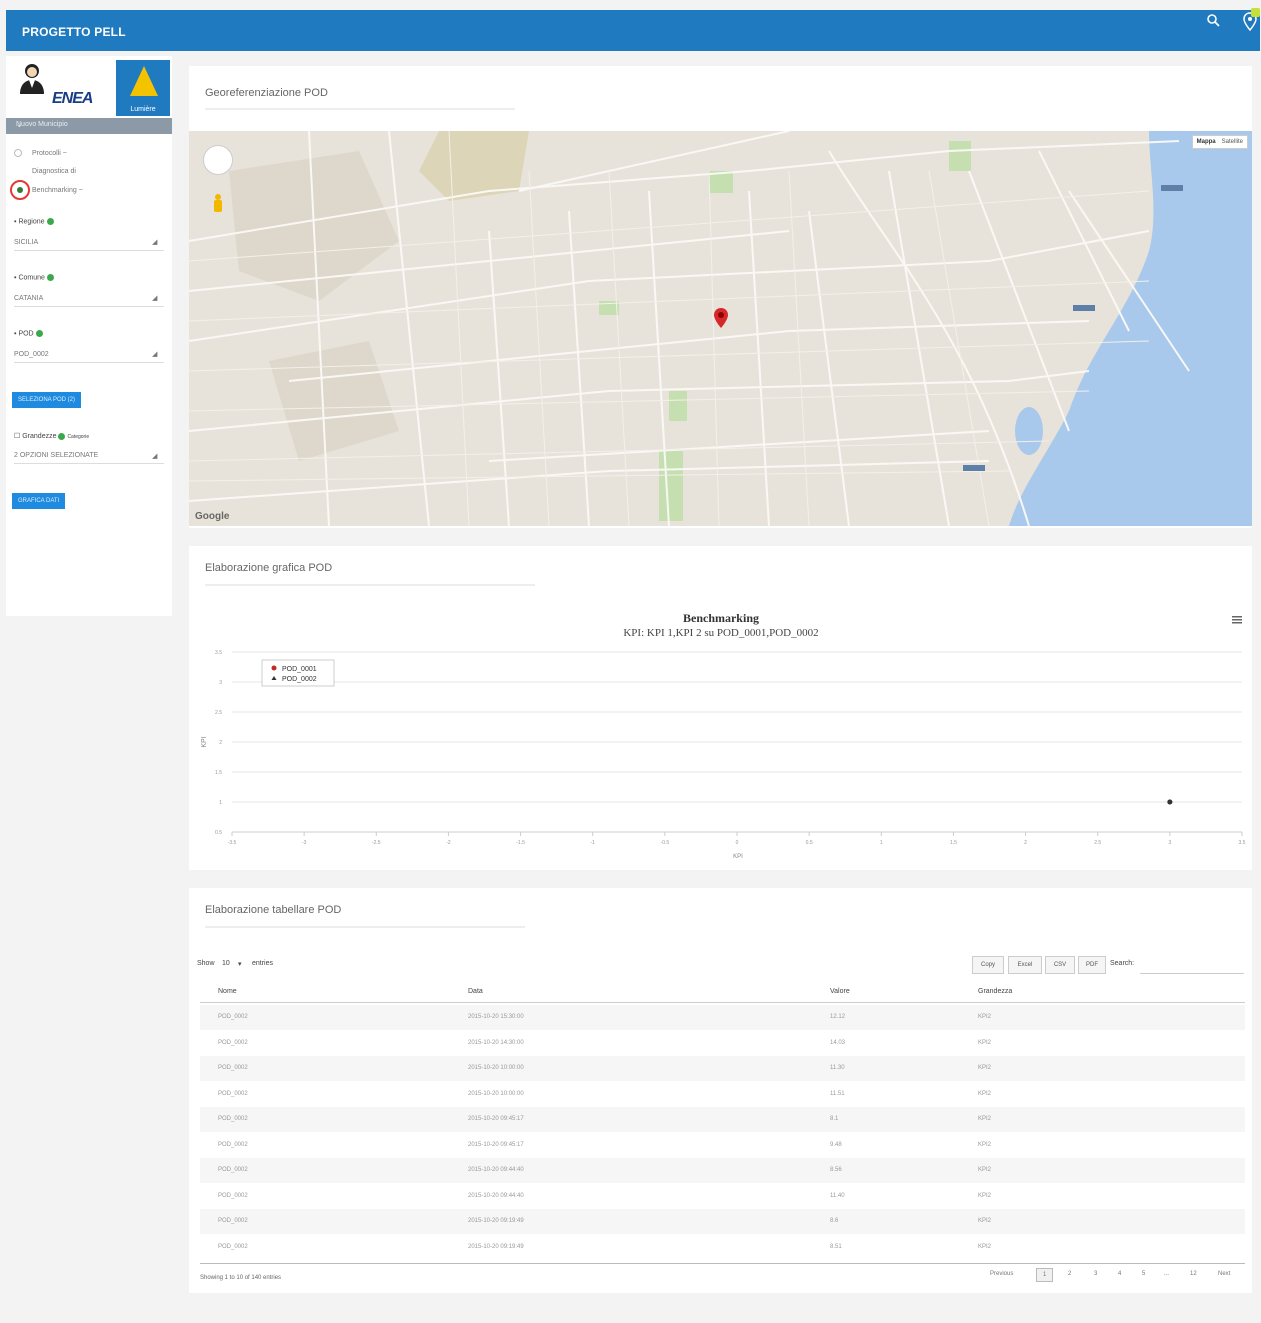 This screenshot has height=1323, width=1261. I want to click on table-cell: 2015-10-20 09:45:17, so click(496, 1119).